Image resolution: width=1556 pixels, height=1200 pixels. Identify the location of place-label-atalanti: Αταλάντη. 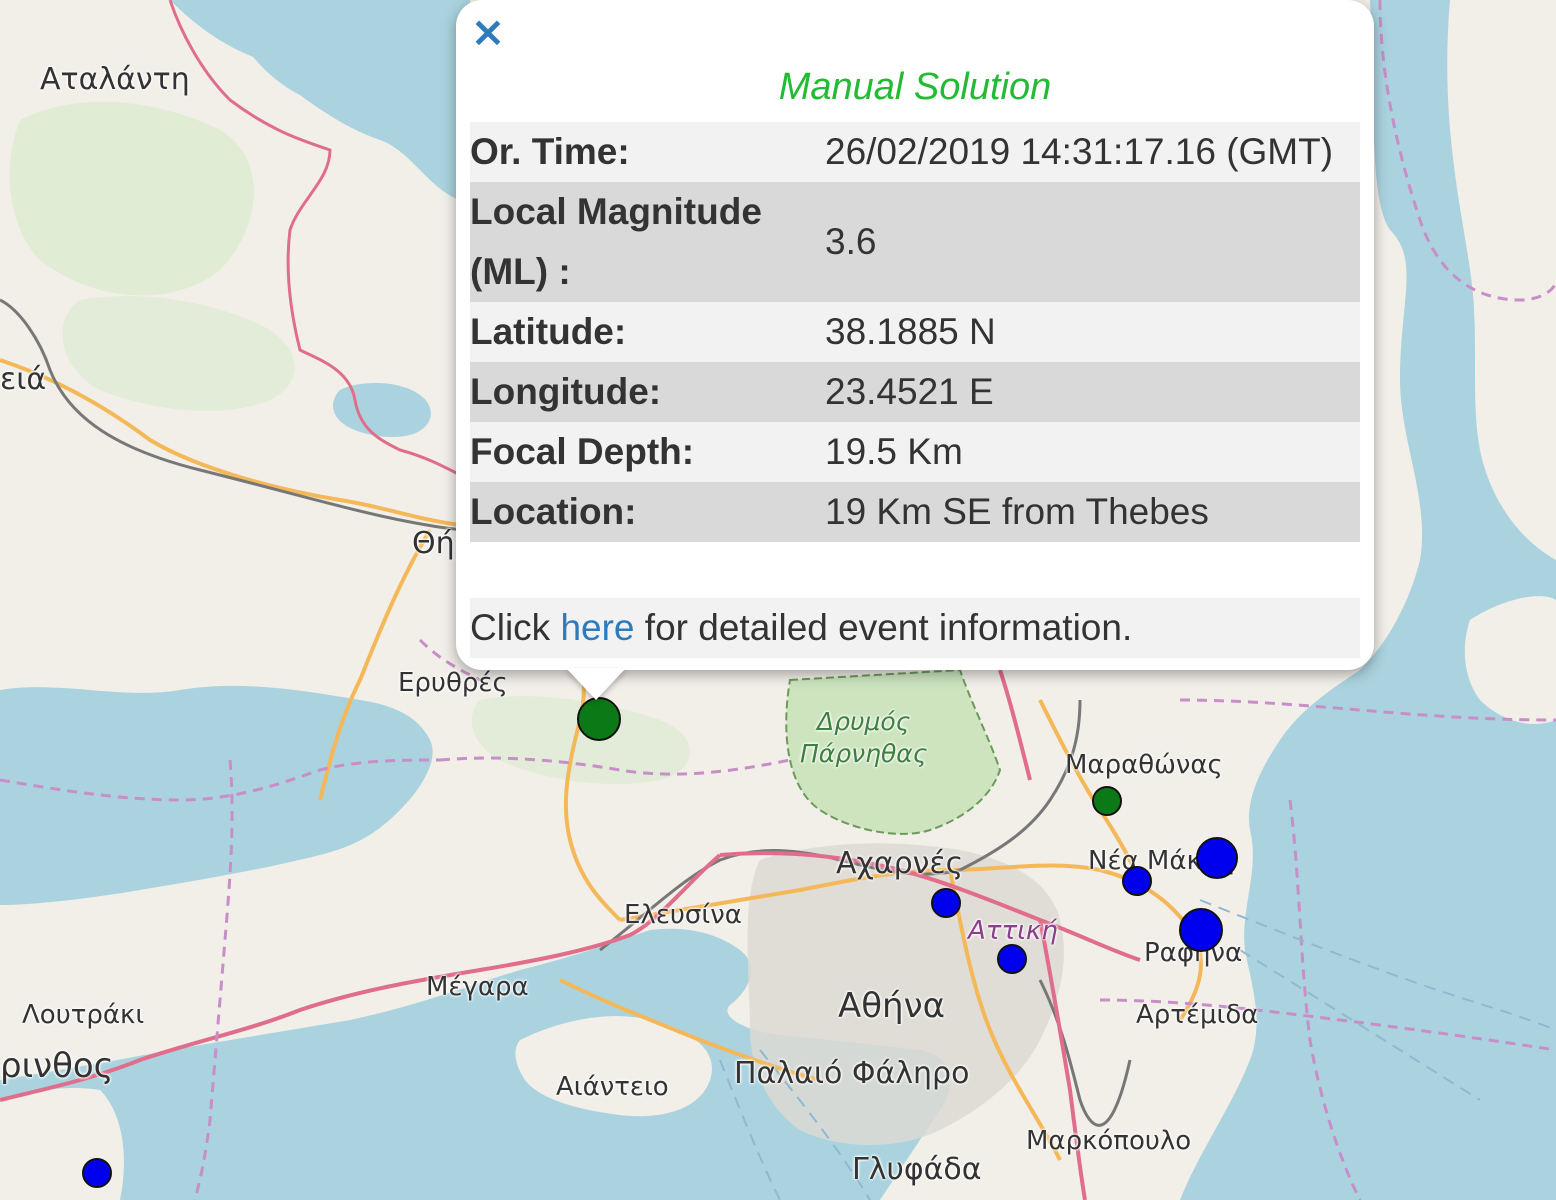
(115, 79).